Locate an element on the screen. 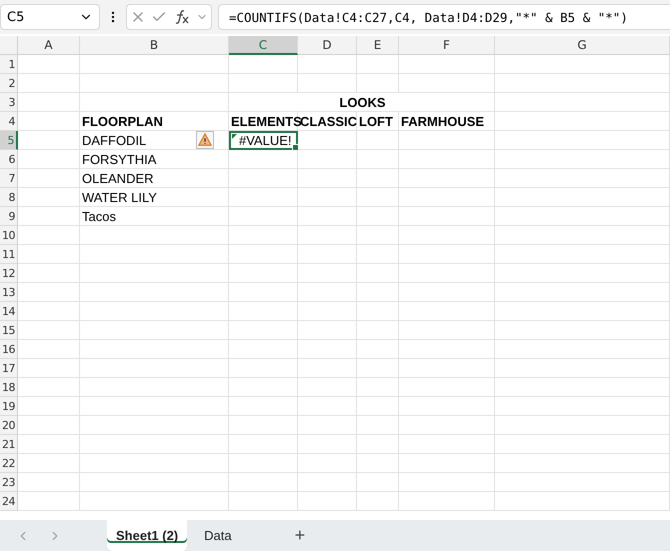 The image size is (670, 551). row-header: 20 is located at coordinates (9, 425).